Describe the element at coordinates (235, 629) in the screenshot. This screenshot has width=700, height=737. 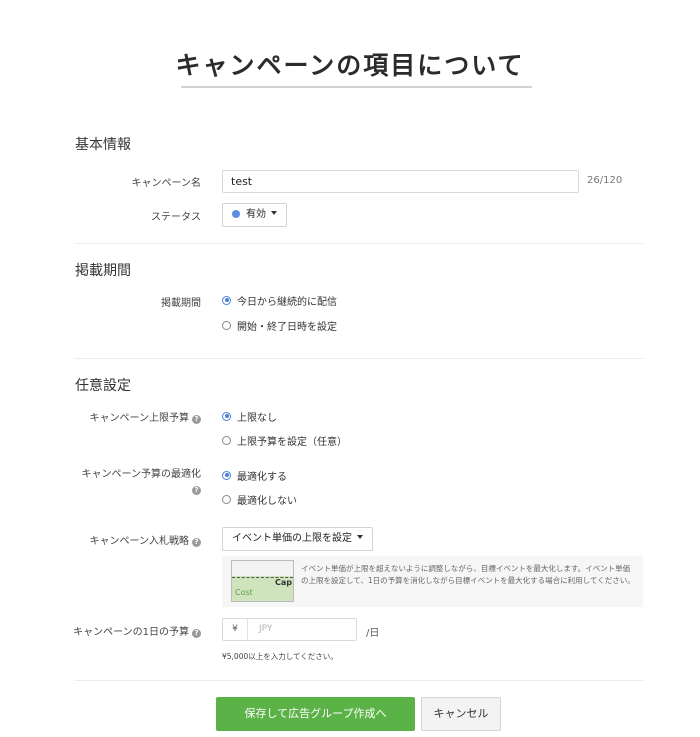
I see `currency-symbol: ¥` at that location.